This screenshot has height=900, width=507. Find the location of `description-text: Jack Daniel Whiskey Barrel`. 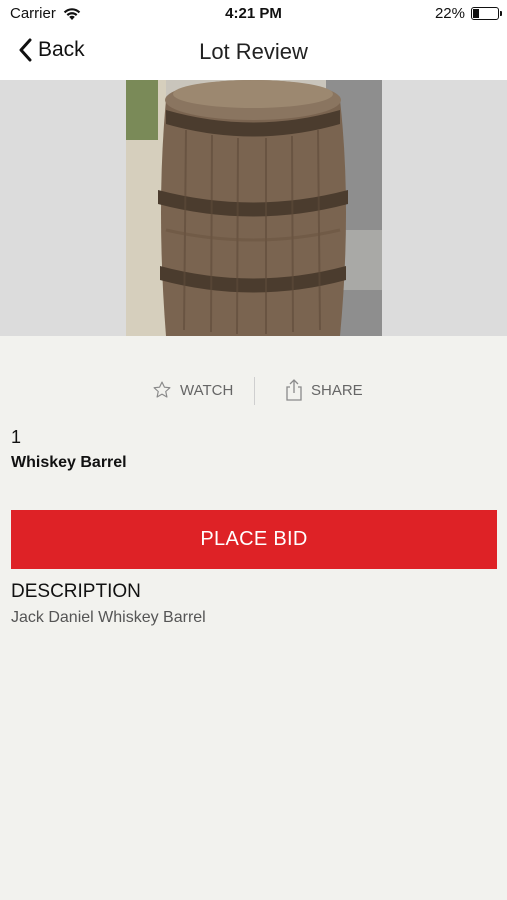

description-text: Jack Daniel Whiskey Barrel is located at coordinates (108, 617).